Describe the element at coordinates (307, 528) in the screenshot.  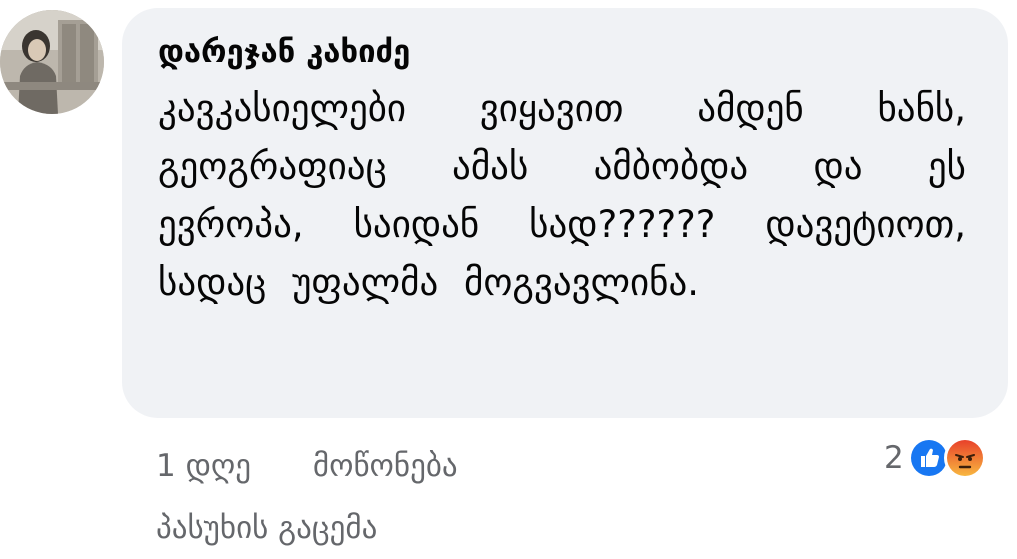
I see `reply-button: პასუხის გაცემა` at that location.